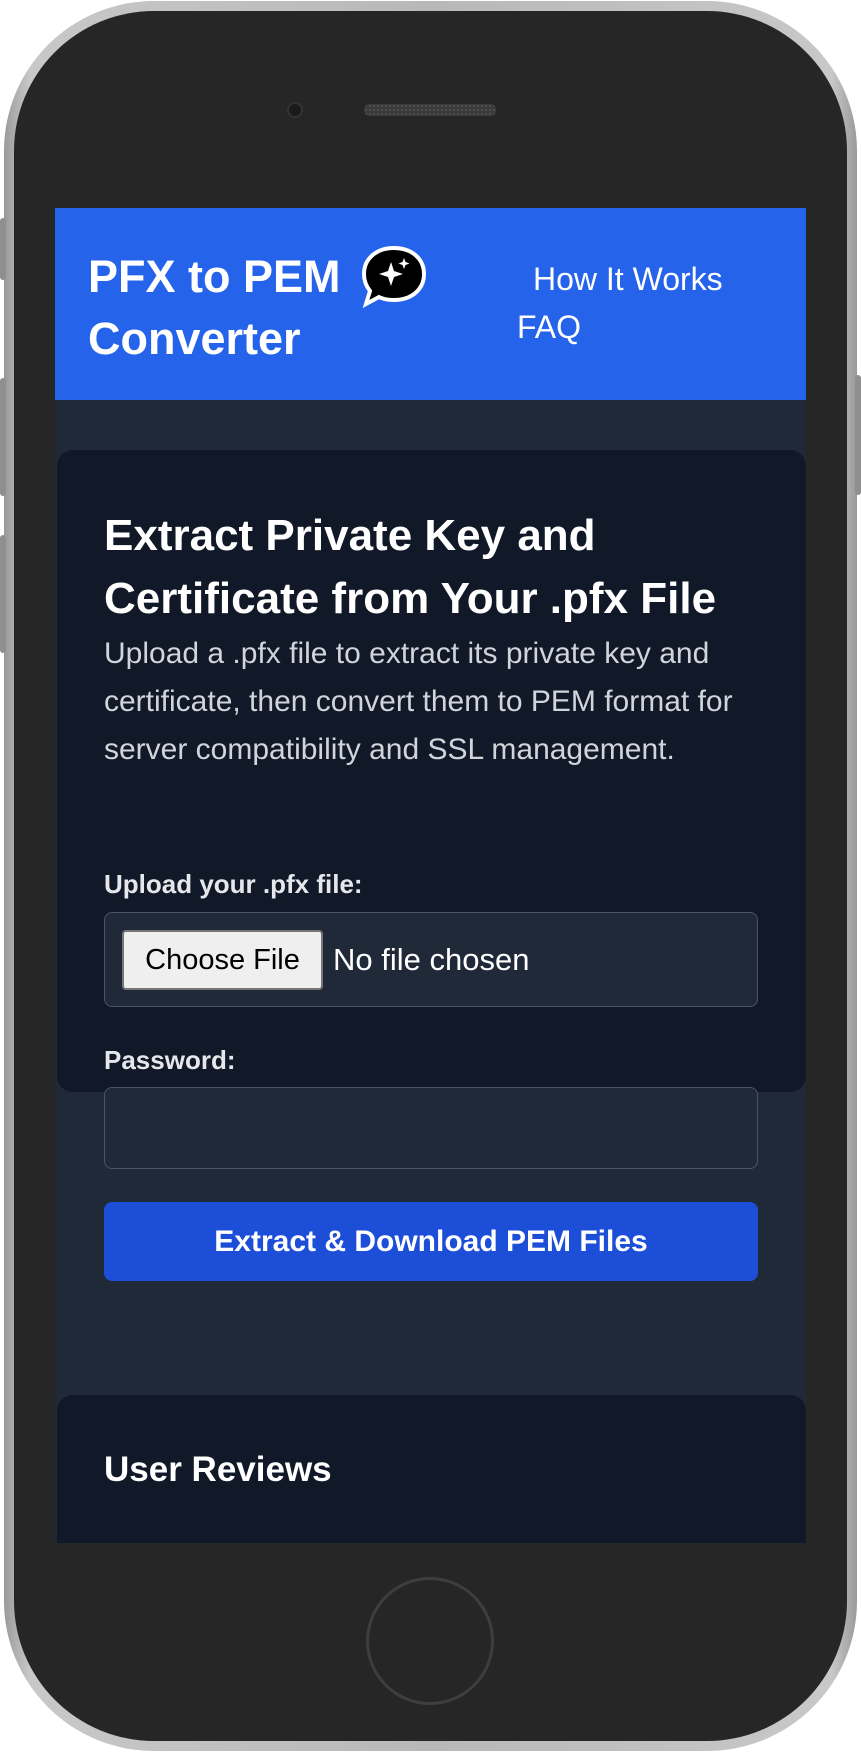 The height and width of the screenshot is (1753, 861). What do you see at coordinates (858, 435) in the screenshot?
I see `power-button` at bounding box center [858, 435].